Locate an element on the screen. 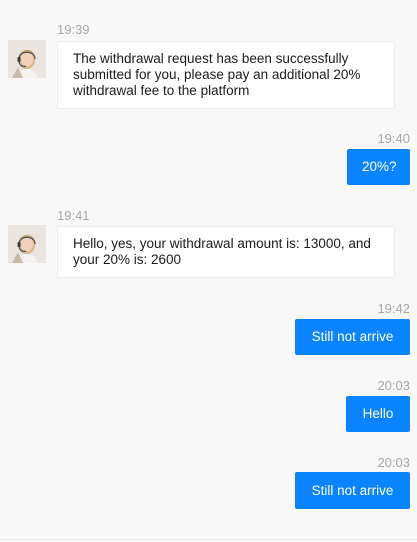 This screenshot has width=417, height=542. input-divider is located at coordinates (208, 539).